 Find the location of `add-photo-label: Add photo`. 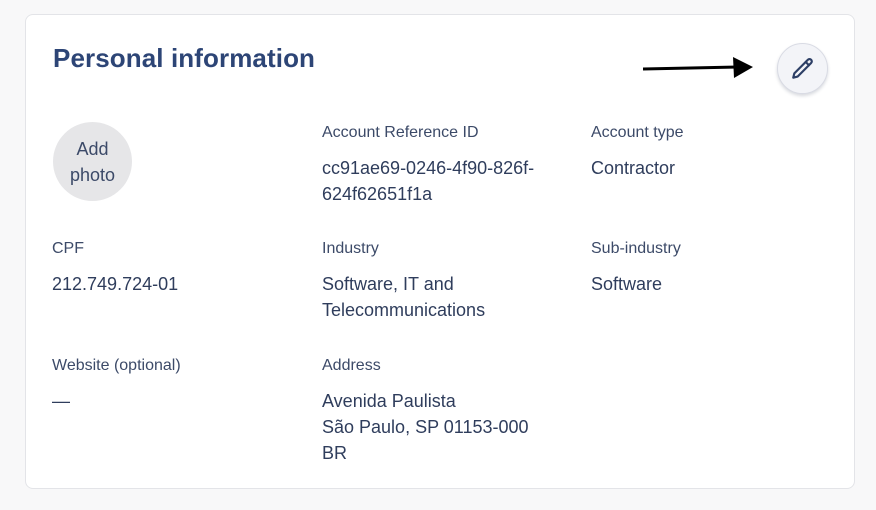

add-photo-label: Add photo is located at coordinates (92, 161).